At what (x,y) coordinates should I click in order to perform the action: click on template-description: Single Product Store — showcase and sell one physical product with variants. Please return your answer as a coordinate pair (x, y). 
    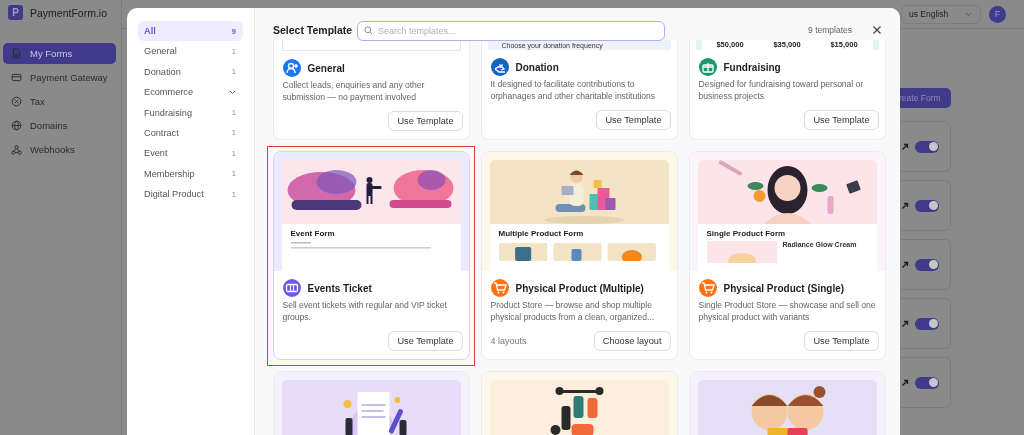
    Looking at the image, I should click on (787, 311).